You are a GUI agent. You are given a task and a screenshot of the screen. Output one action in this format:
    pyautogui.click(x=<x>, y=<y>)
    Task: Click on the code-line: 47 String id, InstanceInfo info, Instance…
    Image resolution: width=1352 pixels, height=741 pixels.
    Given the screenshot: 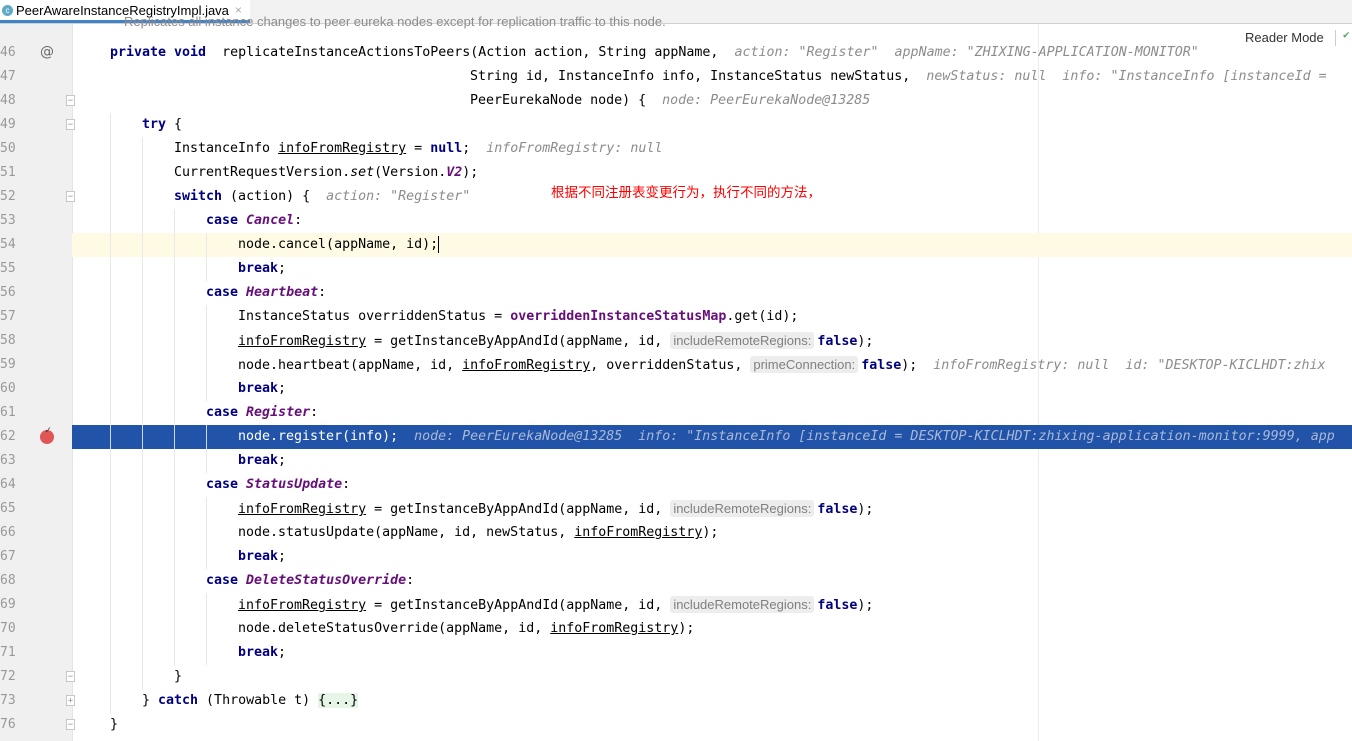 What is the action you would take?
    pyautogui.click(x=676, y=77)
    